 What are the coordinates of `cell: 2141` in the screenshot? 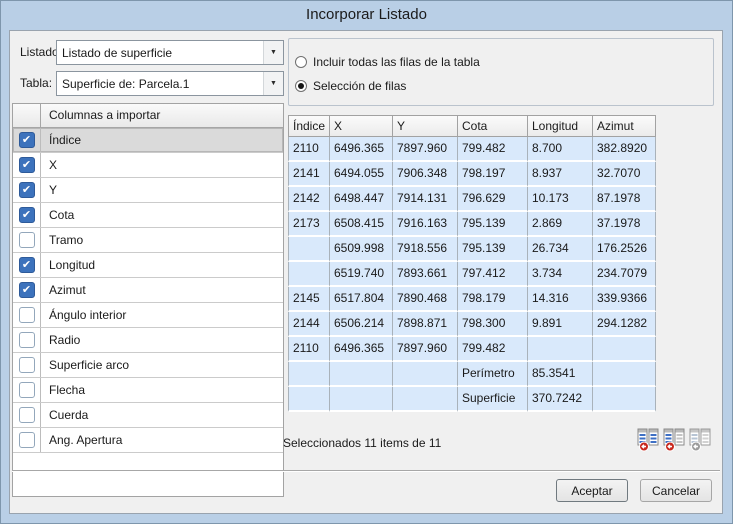 It's located at (309, 174).